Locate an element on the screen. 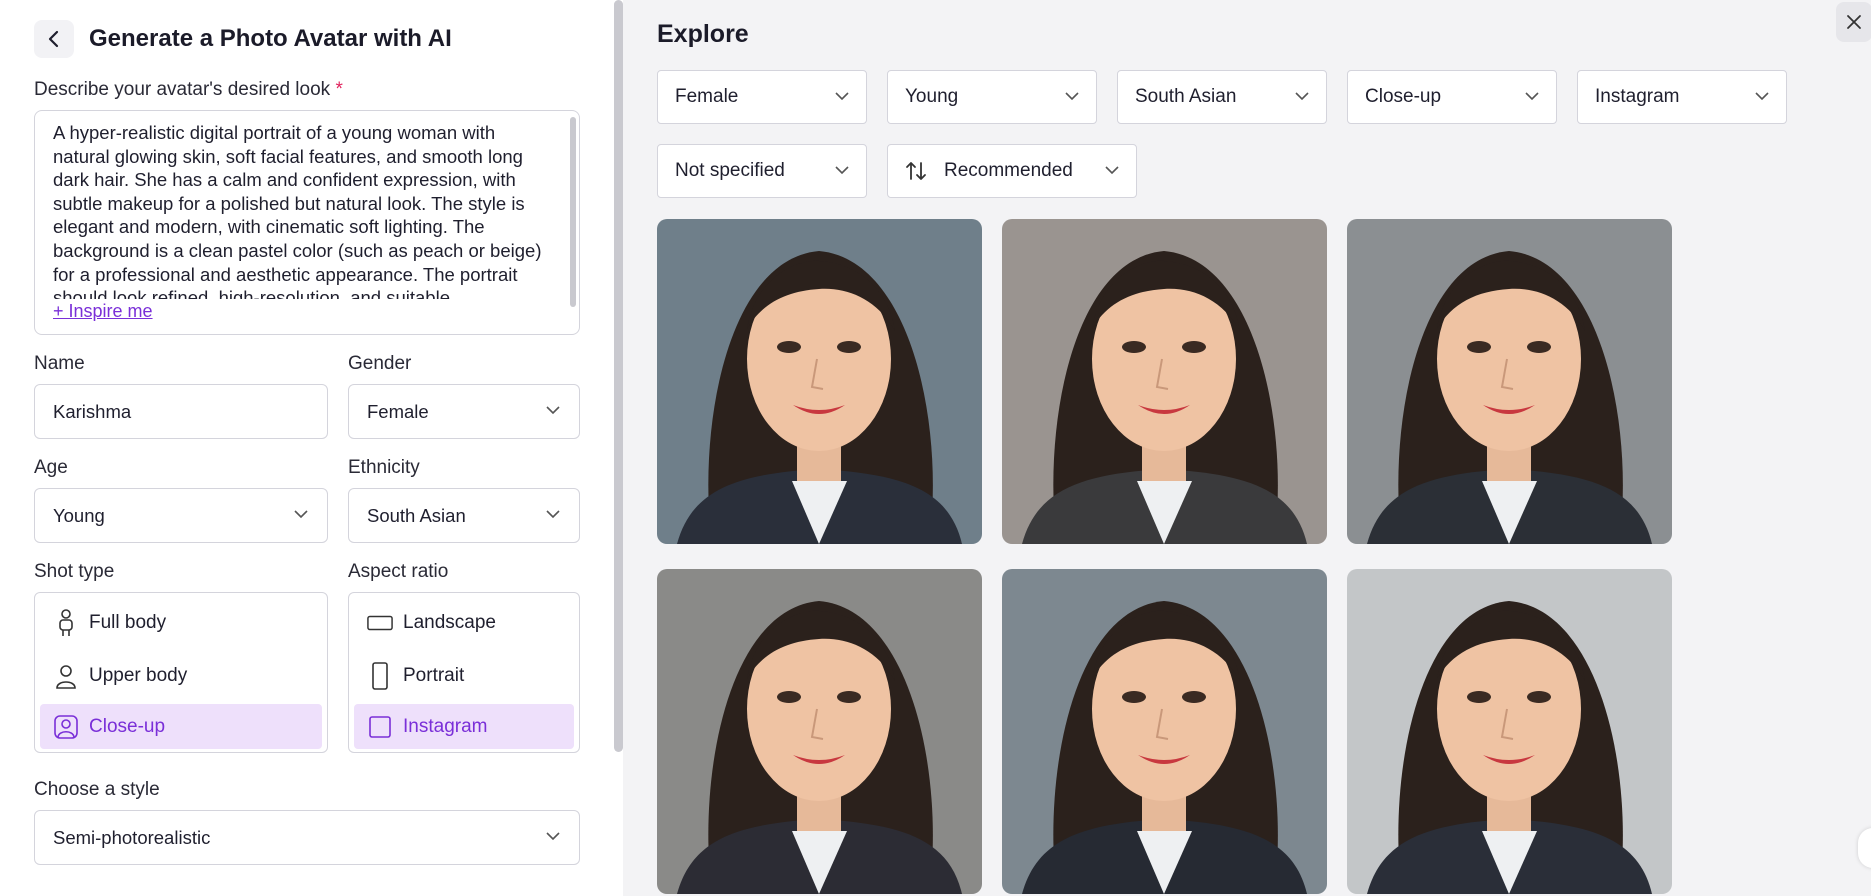  square-icon is located at coordinates (380, 727).